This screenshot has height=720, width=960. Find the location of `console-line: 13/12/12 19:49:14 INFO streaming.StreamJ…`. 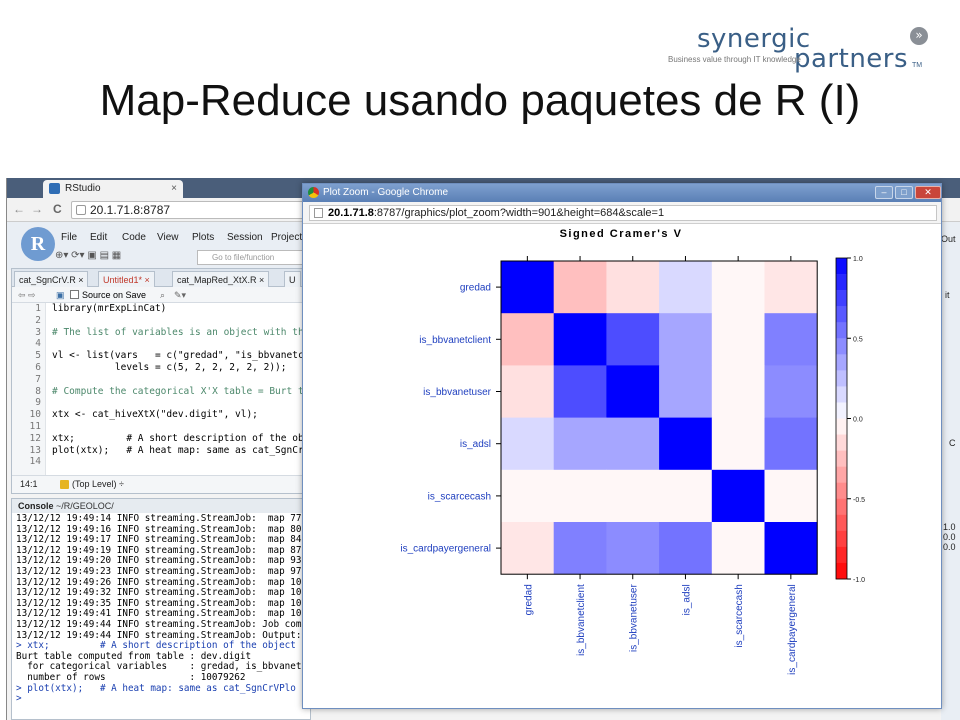

console-line: 13/12/12 19:49:14 INFO streaming.StreamJ… is located at coordinates (159, 518).